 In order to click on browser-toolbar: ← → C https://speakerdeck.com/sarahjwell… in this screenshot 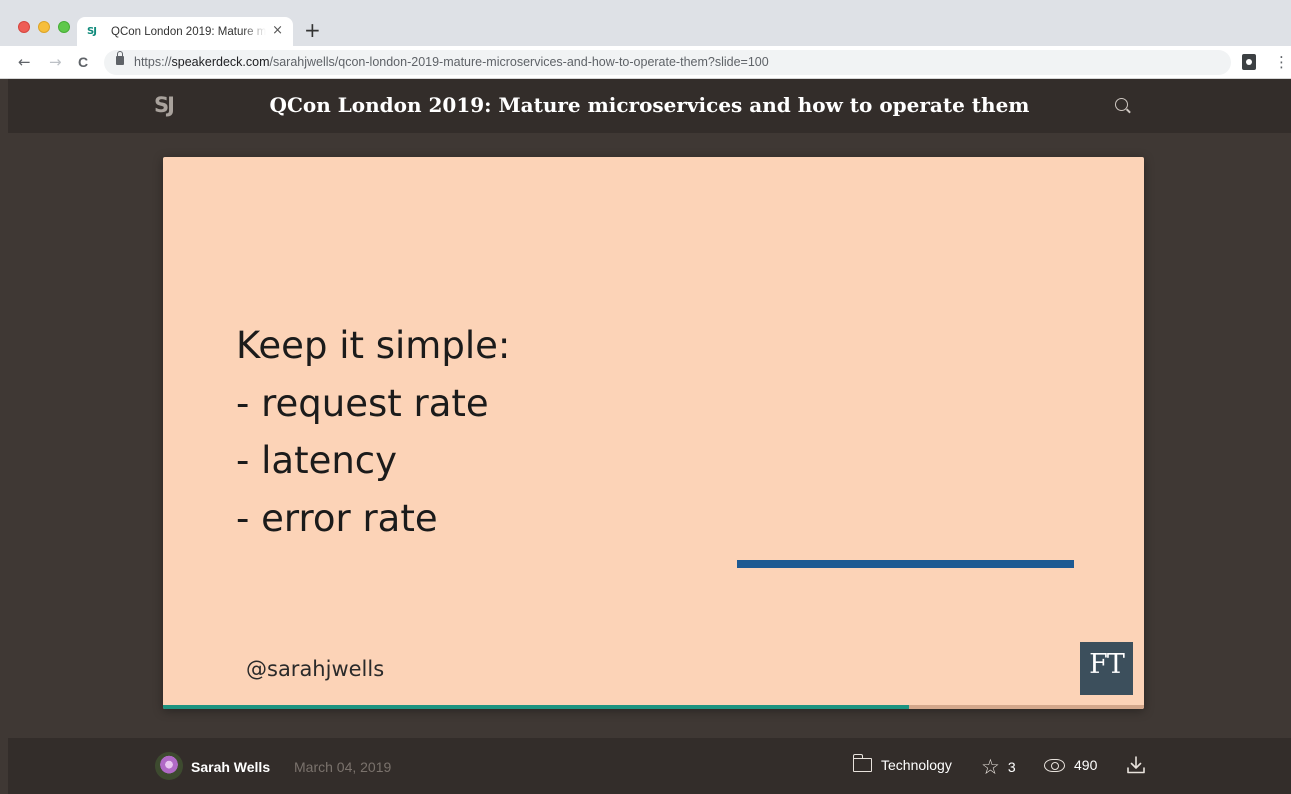, I will do `click(645, 62)`.